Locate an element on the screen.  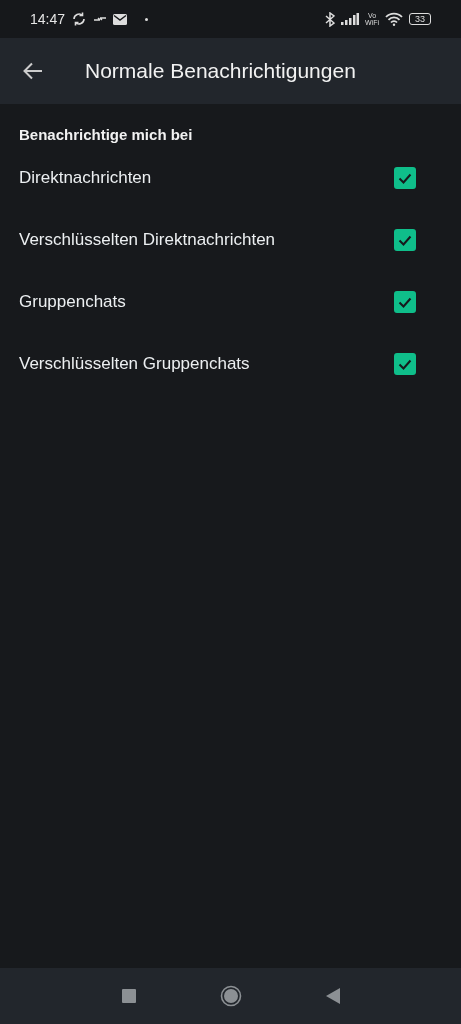
back-arrow-icon is located at coordinates (33, 71).